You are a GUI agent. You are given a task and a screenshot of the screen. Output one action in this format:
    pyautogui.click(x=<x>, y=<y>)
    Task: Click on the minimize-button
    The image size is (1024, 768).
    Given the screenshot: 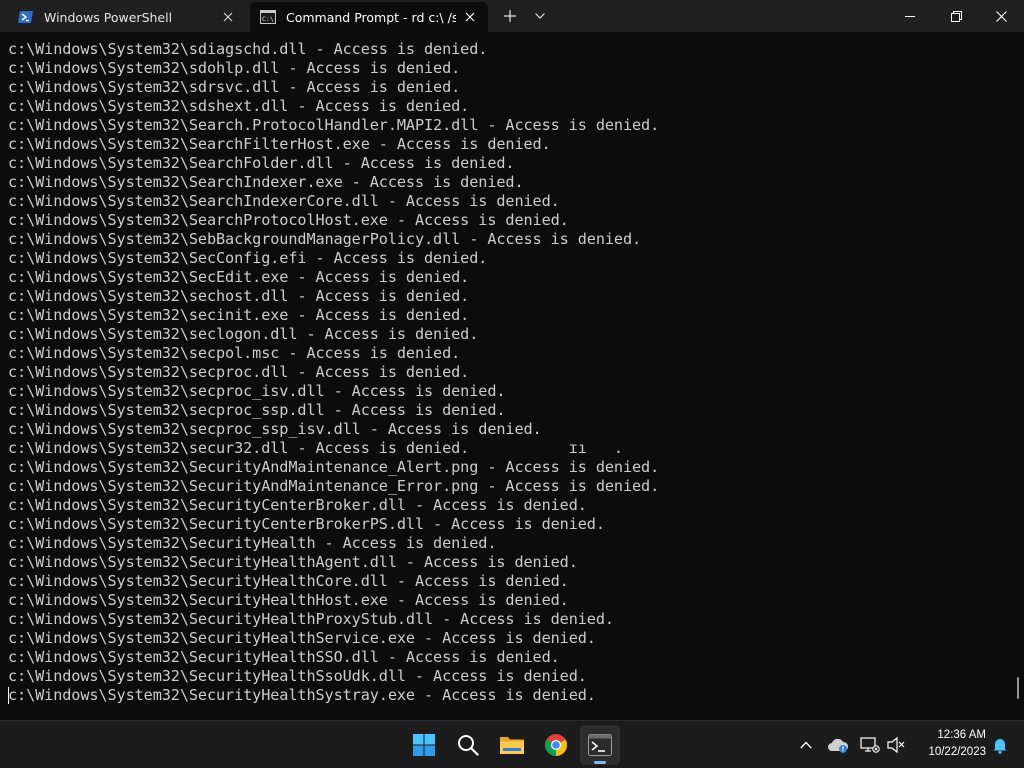 What is the action you would take?
    pyautogui.click(x=910, y=16)
    